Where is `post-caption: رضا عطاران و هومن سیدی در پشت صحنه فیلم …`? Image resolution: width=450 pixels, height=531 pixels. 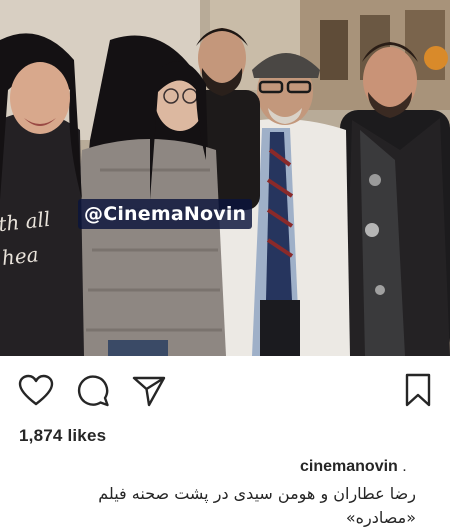 post-caption: رضا عطاران و هومن سیدی در پشت صحنه فیلم … is located at coordinates (216, 506).